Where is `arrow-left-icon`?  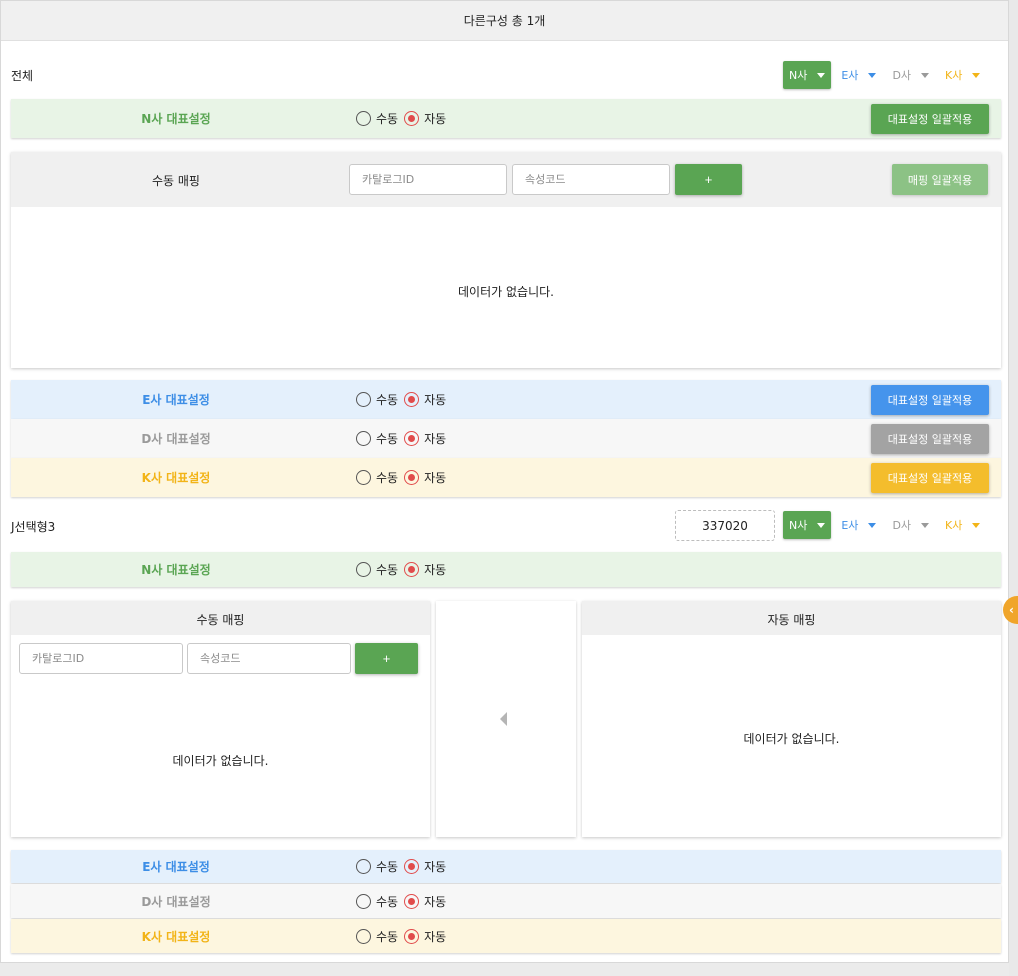
arrow-left-icon is located at coordinates (503, 719).